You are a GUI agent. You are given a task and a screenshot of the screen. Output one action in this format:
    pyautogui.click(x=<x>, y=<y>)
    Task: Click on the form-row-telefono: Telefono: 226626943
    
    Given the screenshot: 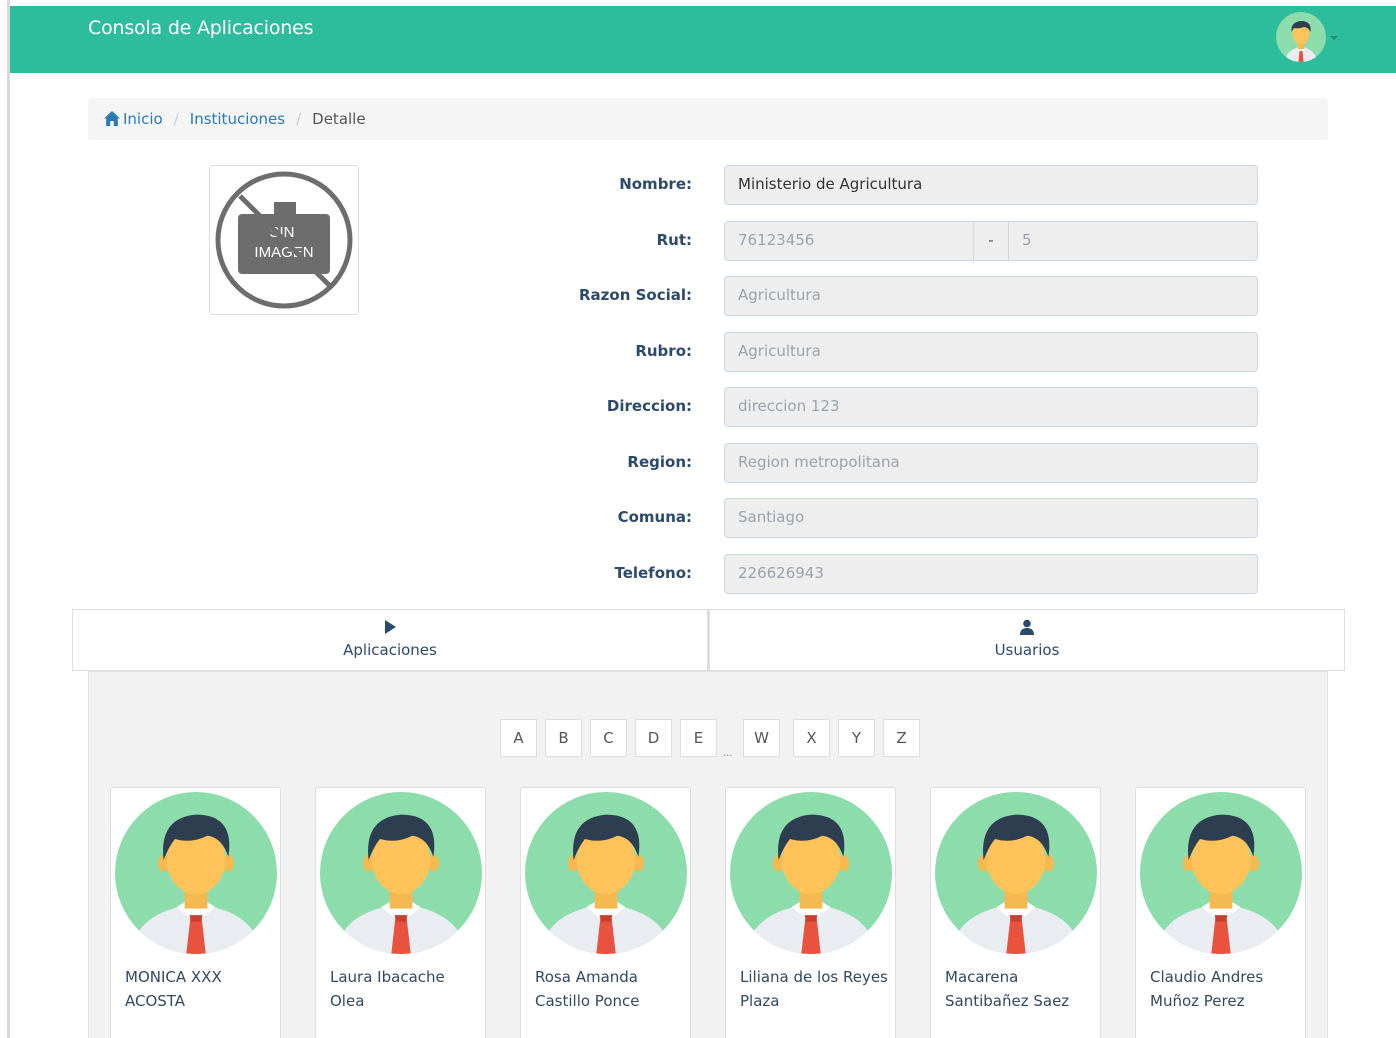 What is the action you would take?
    pyautogui.click(x=890, y=574)
    